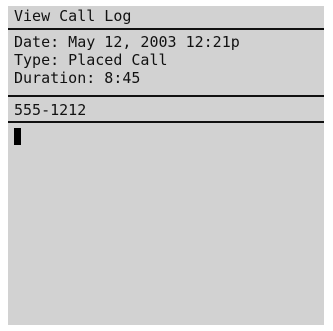 The image size is (333, 331). I want to click on call-duration: Duration: 8:45, so click(77, 78).